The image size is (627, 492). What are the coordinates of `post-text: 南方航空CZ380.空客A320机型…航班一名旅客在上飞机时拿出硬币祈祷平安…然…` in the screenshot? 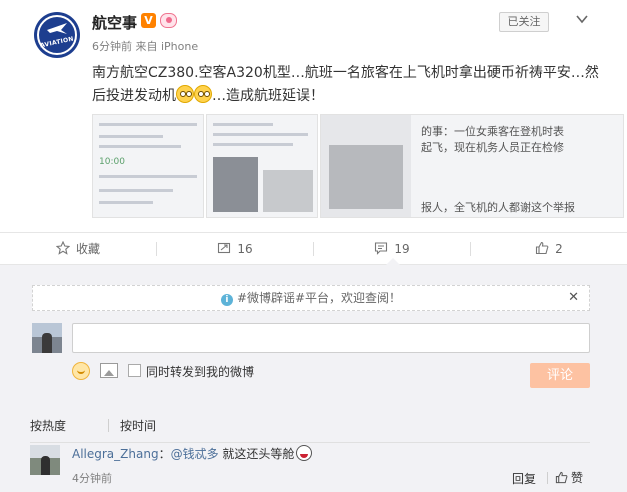 It's located at (347, 85).